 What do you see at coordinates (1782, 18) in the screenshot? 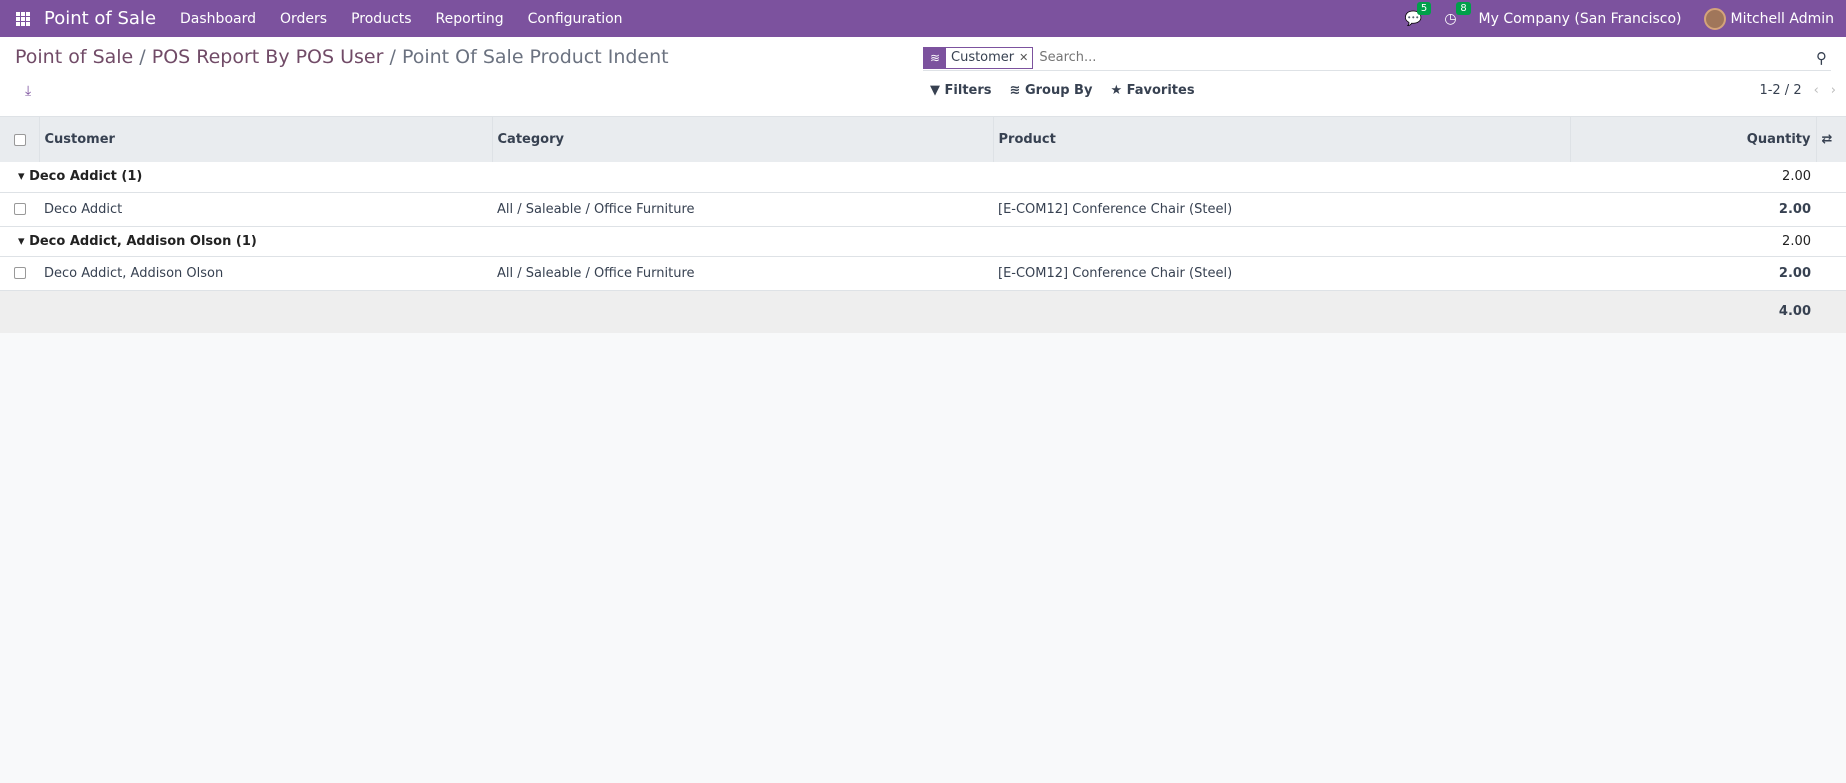
I see `user-name: Mitchell Admin` at bounding box center [1782, 18].